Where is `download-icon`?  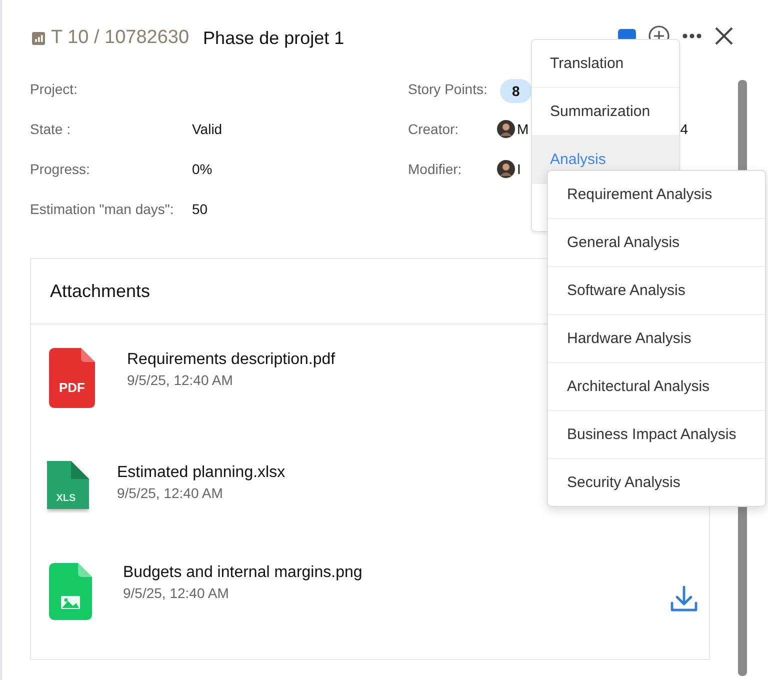 download-icon is located at coordinates (684, 599).